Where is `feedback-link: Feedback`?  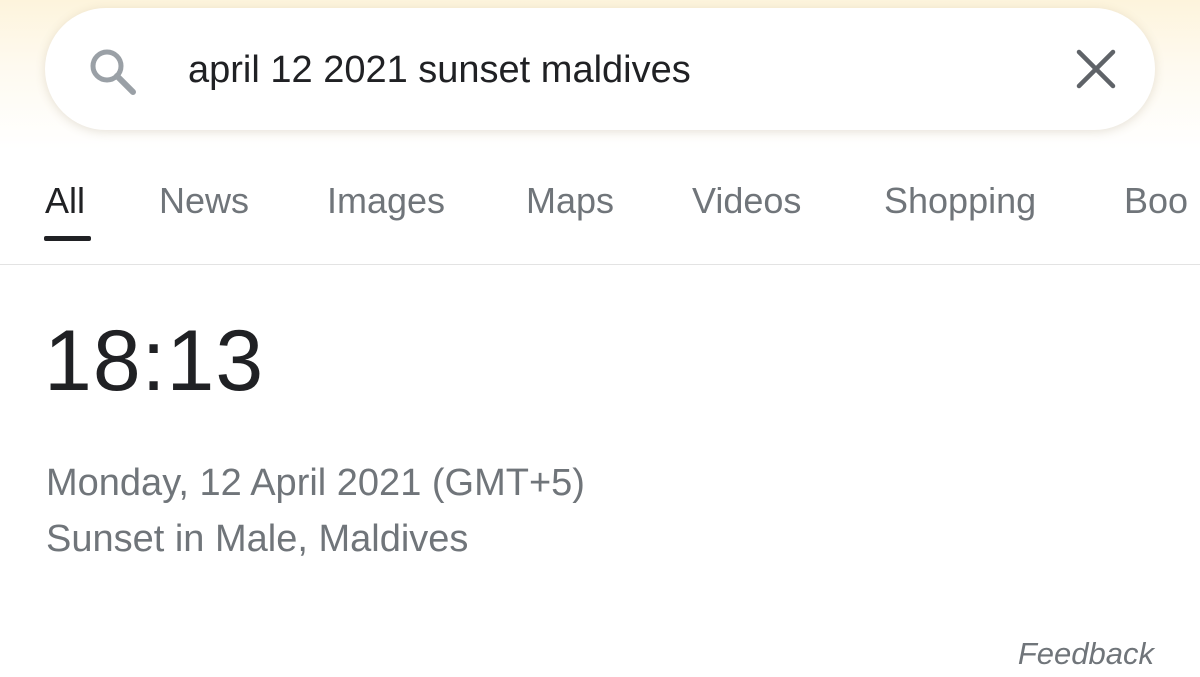 feedback-link: Feedback is located at coordinates (1086, 654).